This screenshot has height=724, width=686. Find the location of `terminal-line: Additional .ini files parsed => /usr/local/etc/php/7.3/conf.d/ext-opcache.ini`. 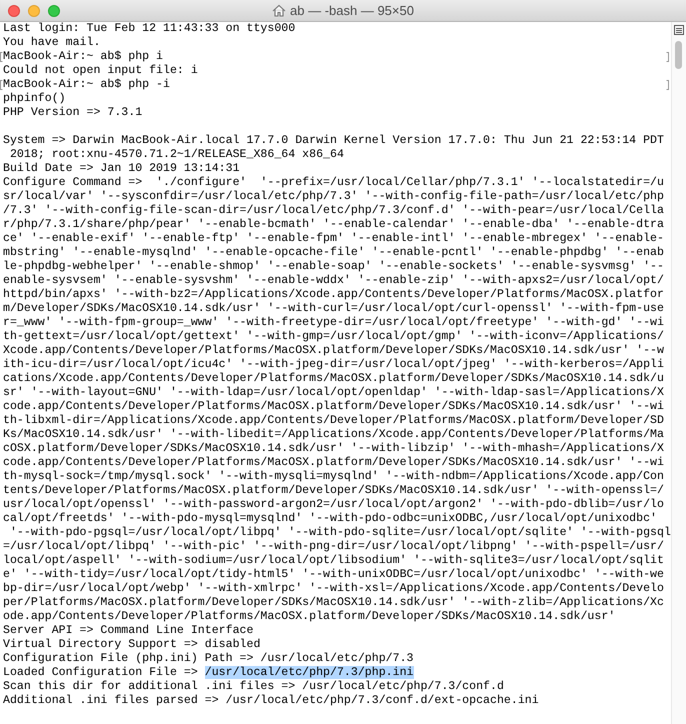

terminal-line: Additional .ini files parsed => /usr/local/etc/php/7.3/conf.d/ext-opcache.ini is located at coordinates (271, 700).